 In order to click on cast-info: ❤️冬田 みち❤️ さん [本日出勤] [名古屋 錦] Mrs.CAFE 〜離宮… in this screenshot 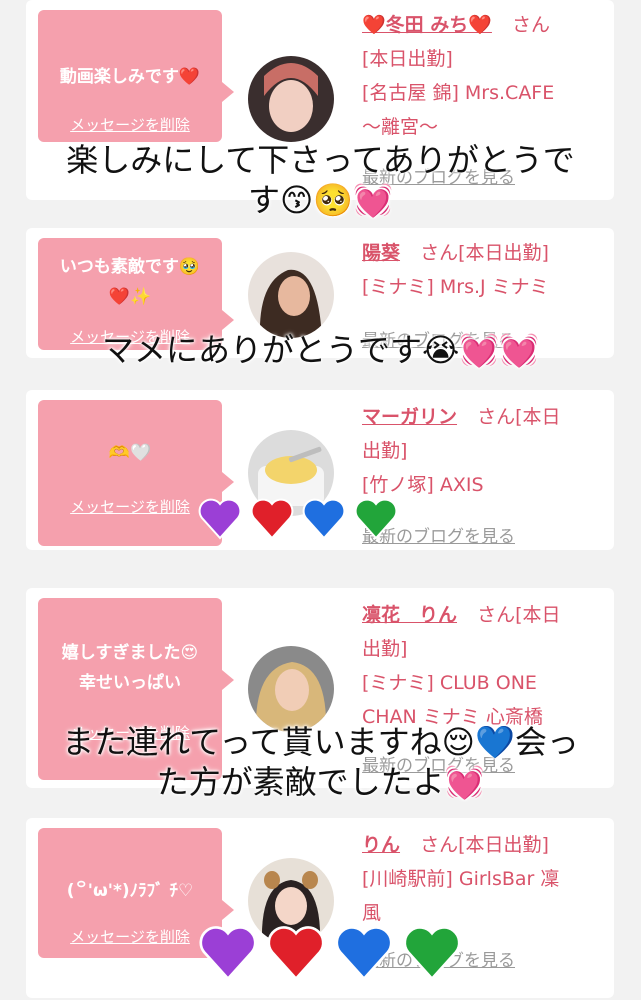, I will do `click(482, 76)`.